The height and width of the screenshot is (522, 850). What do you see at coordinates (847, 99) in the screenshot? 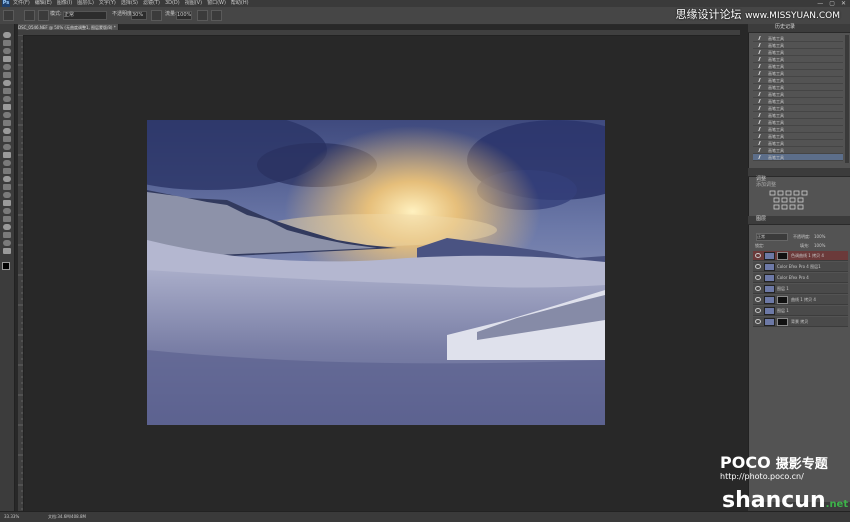
I see `history-scrollbar` at bounding box center [847, 99].